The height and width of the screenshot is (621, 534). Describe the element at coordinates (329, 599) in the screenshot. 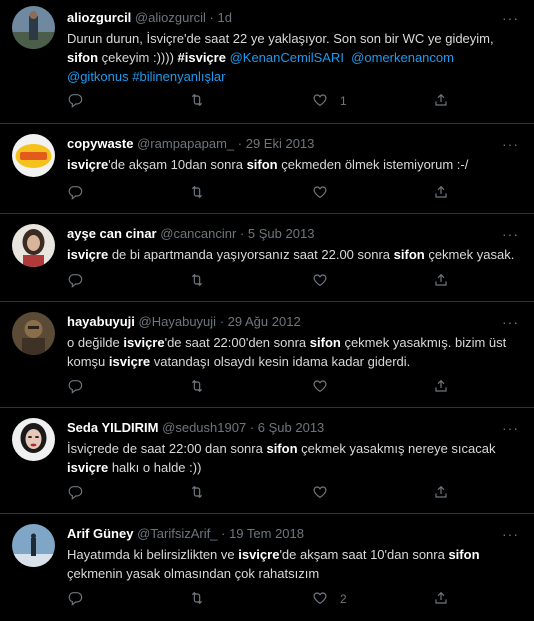

I see `like-button: 2` at that location.